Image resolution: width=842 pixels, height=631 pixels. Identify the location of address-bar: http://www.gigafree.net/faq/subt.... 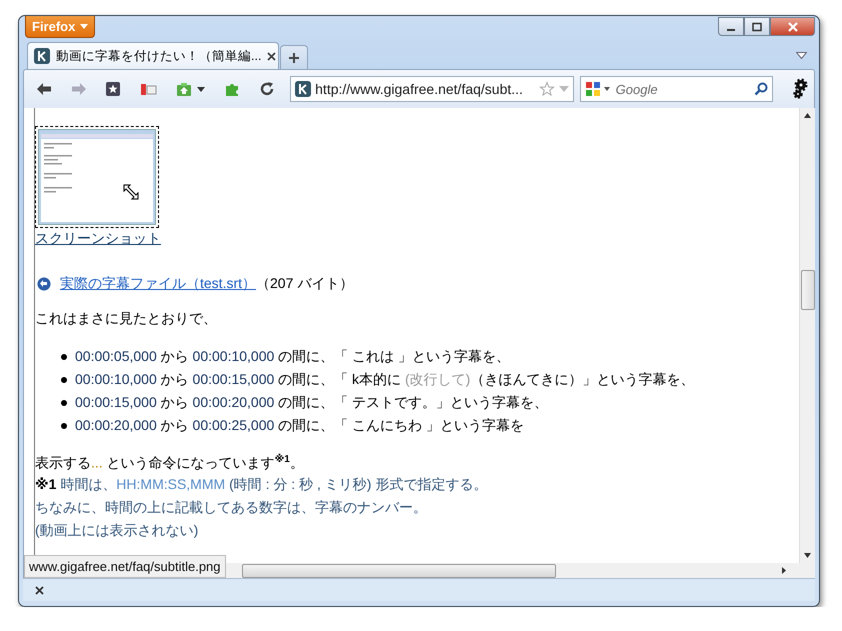
(432, 89).